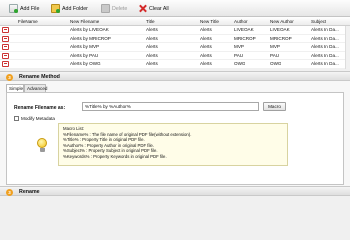 This screenshot has width=350, height=240. What do you see at coordinates (28, 21) in the screenshot?
I see `column-header-filename: FileName` at bounding box center [28, 21].